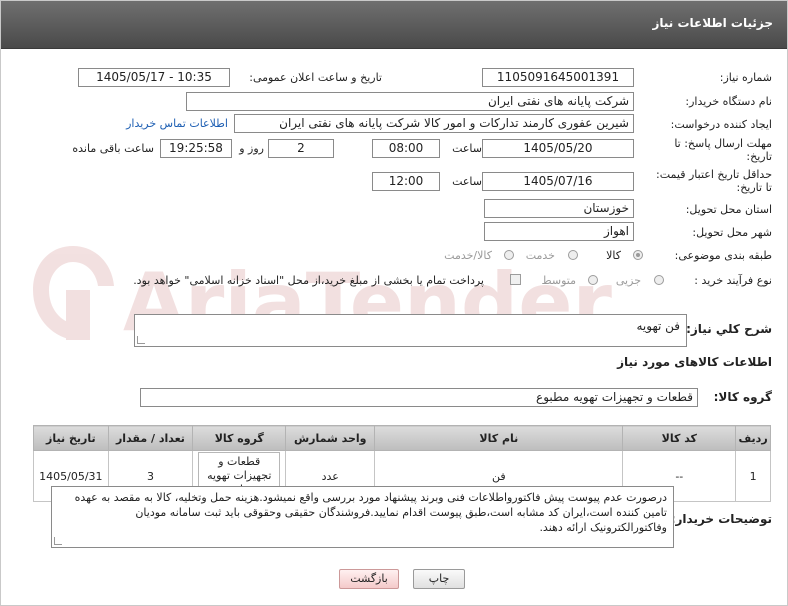 The image size is (788, 606). I want to click on col-row: ردیف, so click(753, 438).